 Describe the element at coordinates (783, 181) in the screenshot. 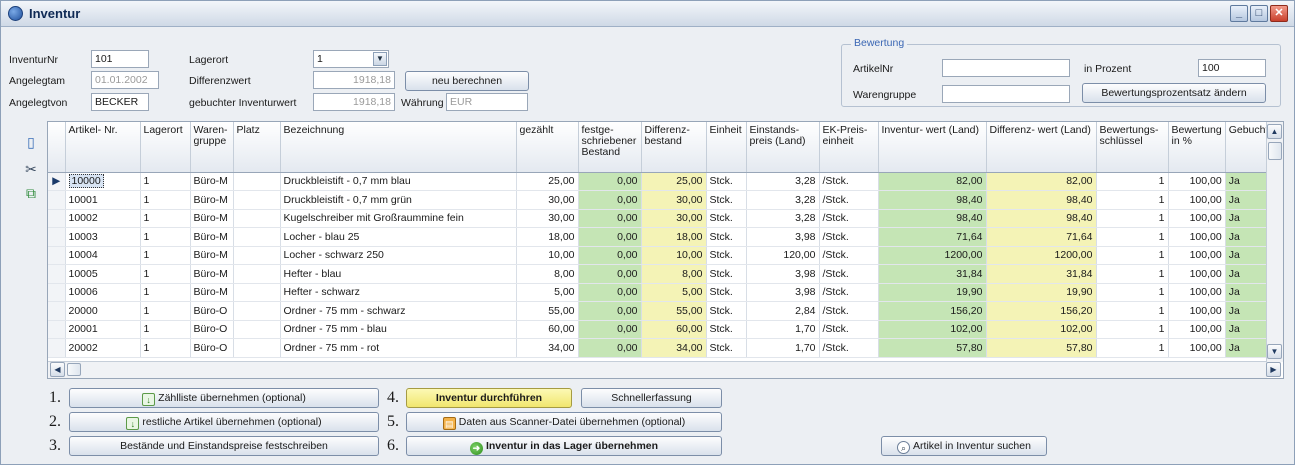

I see `cell-ekpreis: 3,28` at that location.